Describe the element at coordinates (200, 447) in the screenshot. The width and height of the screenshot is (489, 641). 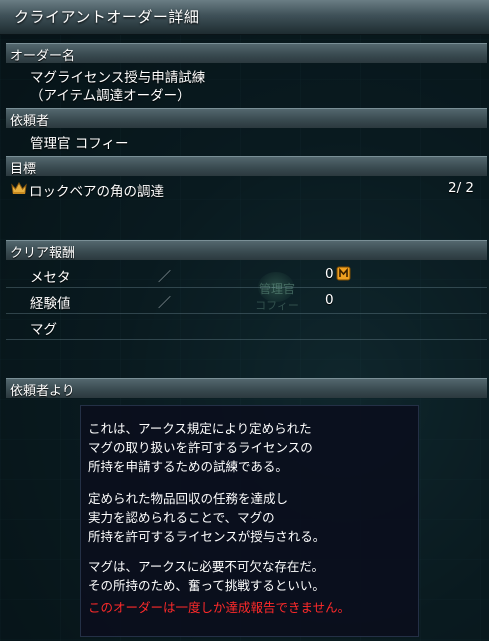
I see `message-line-2: マグの取り扱いを許可するライセンスの` at that location.